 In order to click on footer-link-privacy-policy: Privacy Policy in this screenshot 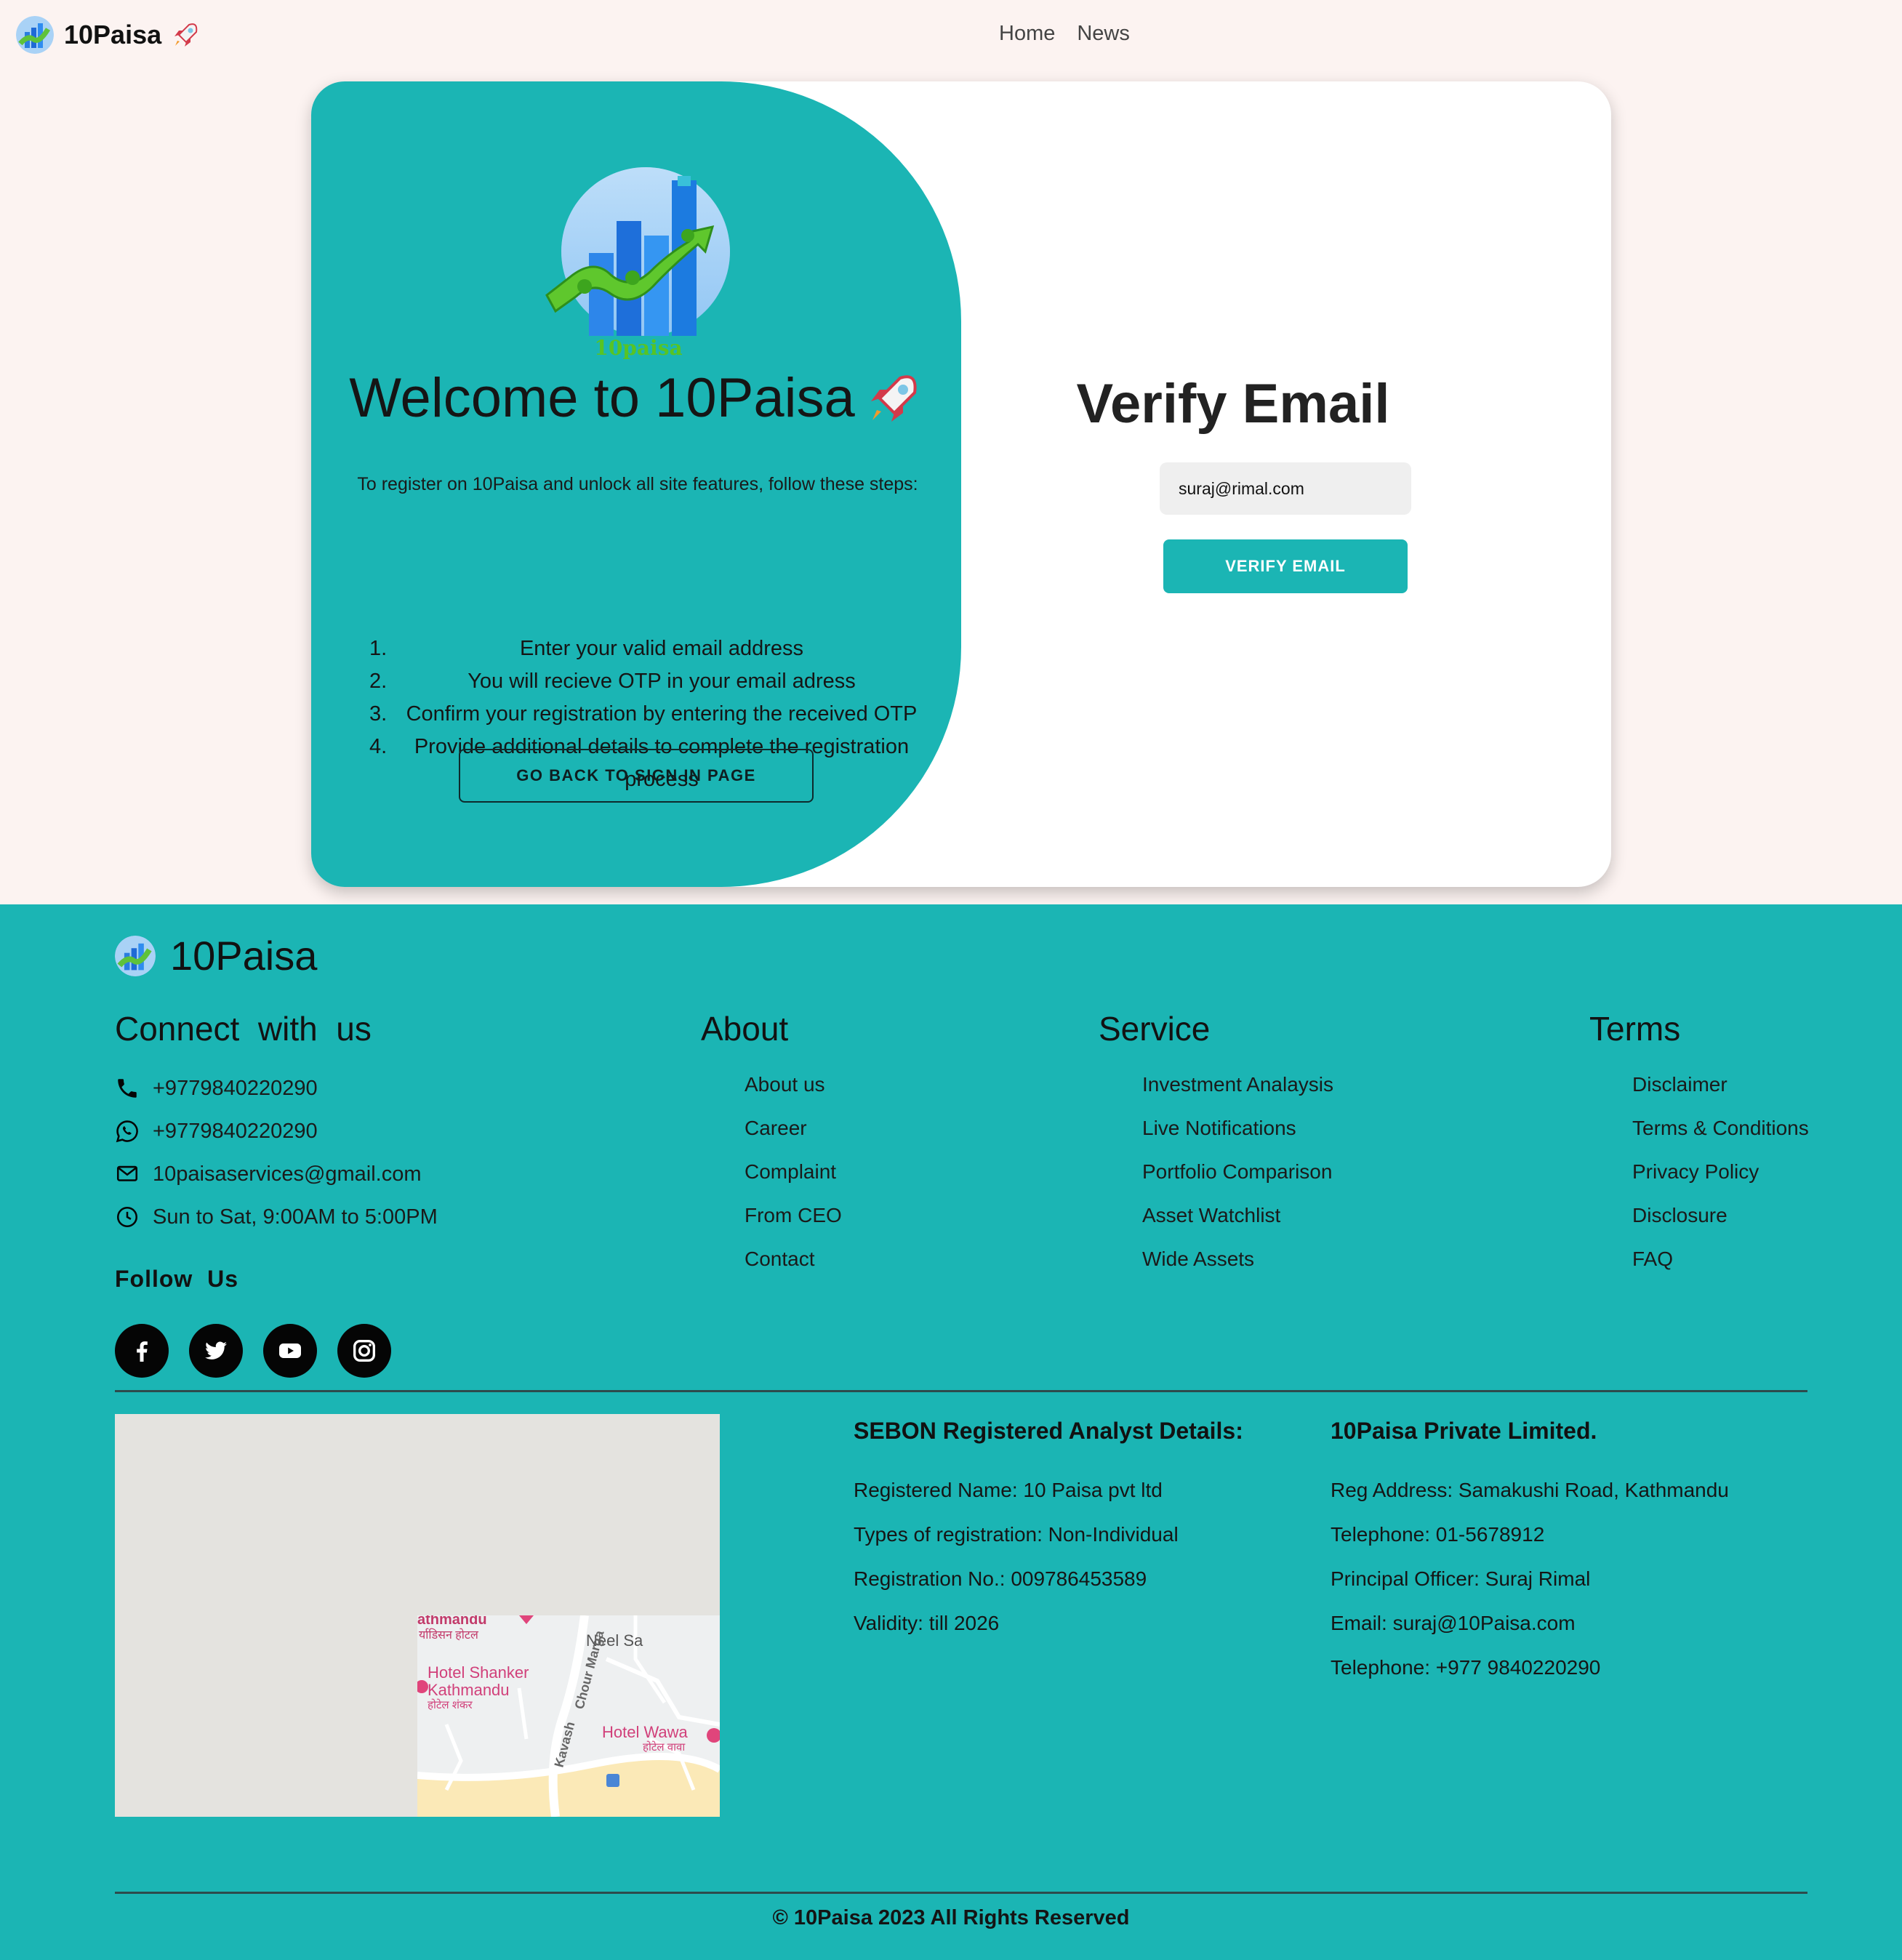, I will do `click(1721, 1182)`.